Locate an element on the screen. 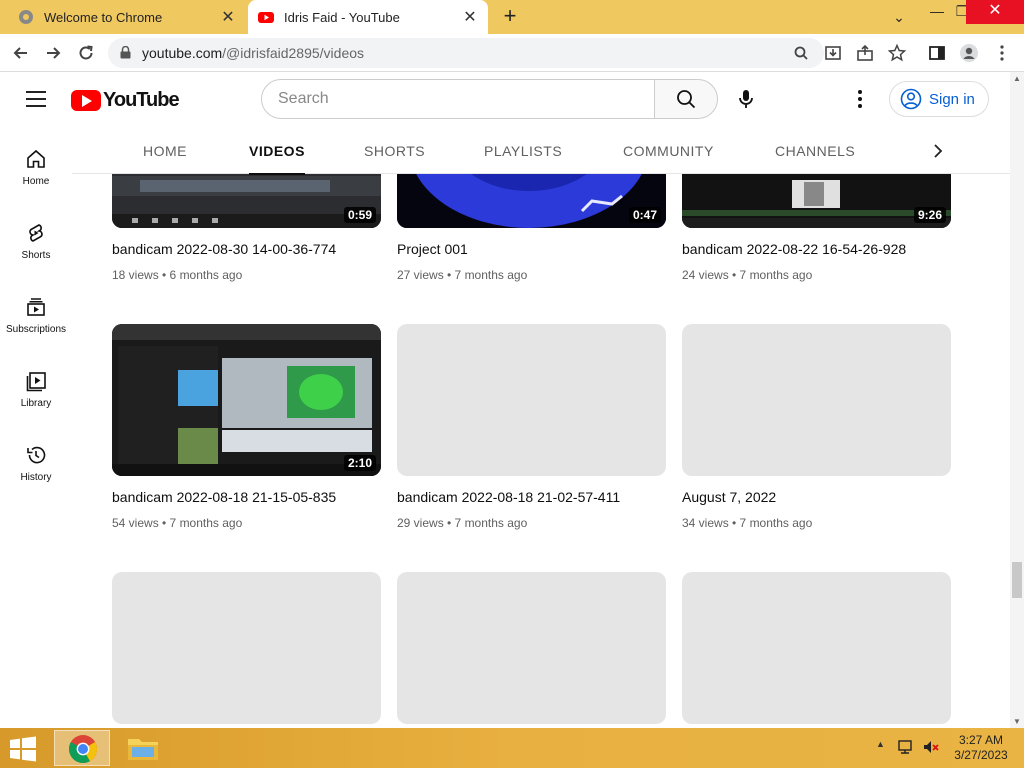 This screenshot has width=1024, height=768. video-thumbnail: 0:47 is located at coordinates (531, 201).